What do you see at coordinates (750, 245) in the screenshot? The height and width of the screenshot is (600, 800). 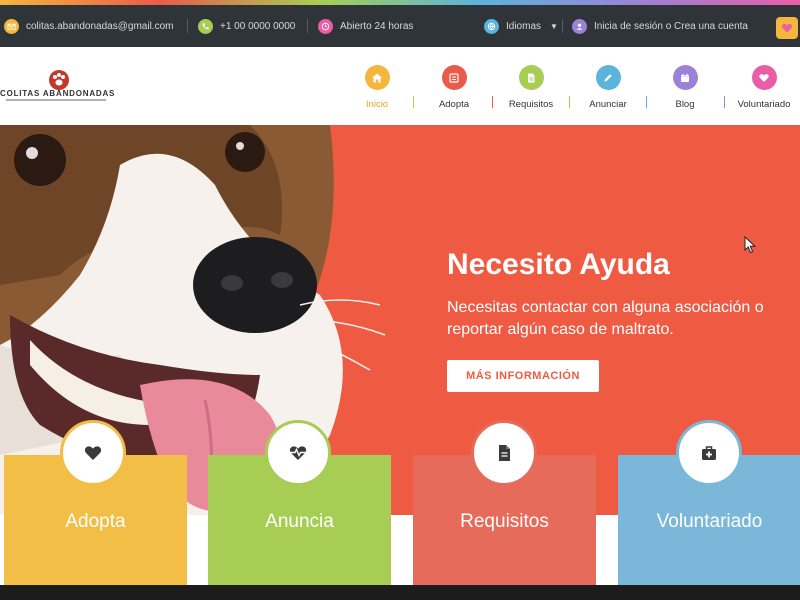 I see `mouse-cursor-icon` at bounding box center [750, 245].